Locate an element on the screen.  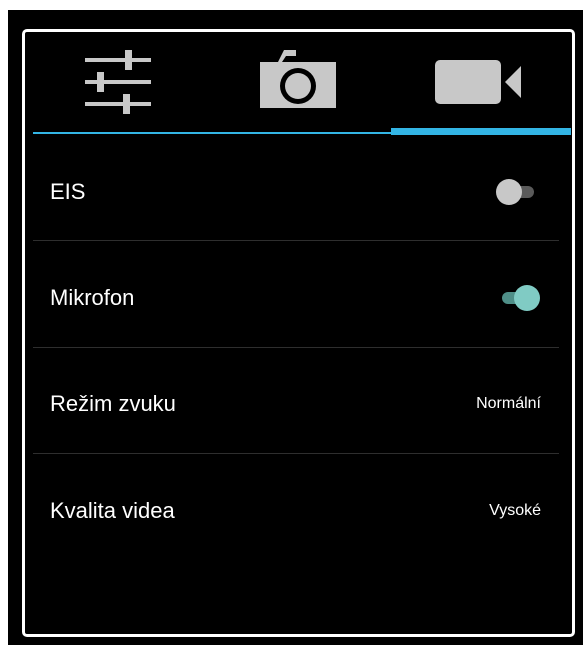
sliders-icon is located at coordinates (118, 82).